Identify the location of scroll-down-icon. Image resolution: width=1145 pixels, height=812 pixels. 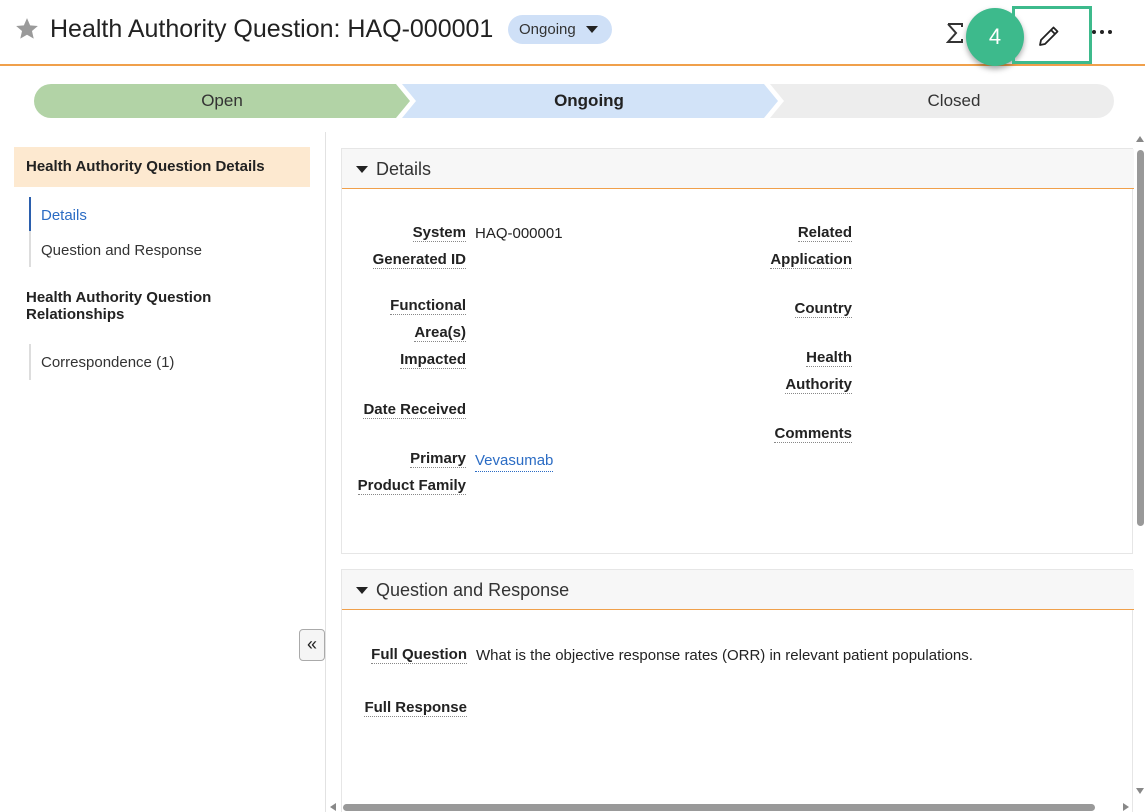
(1140, 791).